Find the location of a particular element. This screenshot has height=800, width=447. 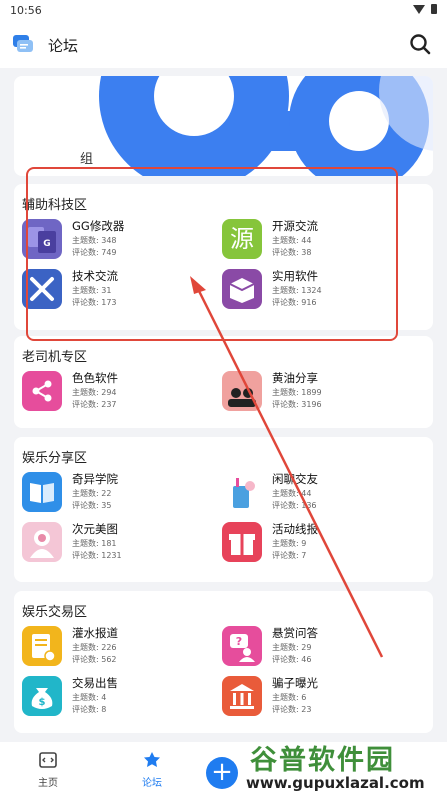

nav-forum: 论坛 is located at coordinates (152, 769).